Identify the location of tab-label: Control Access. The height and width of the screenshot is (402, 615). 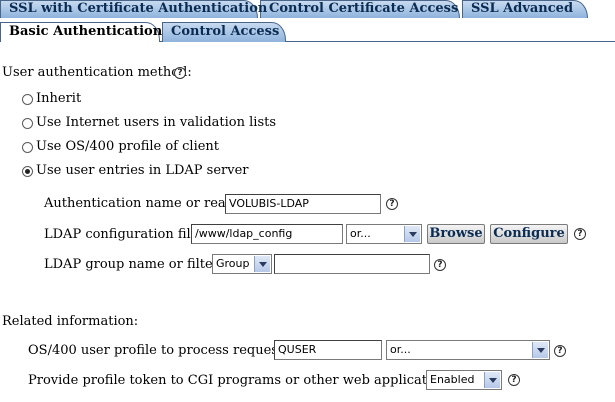
(225, 31).